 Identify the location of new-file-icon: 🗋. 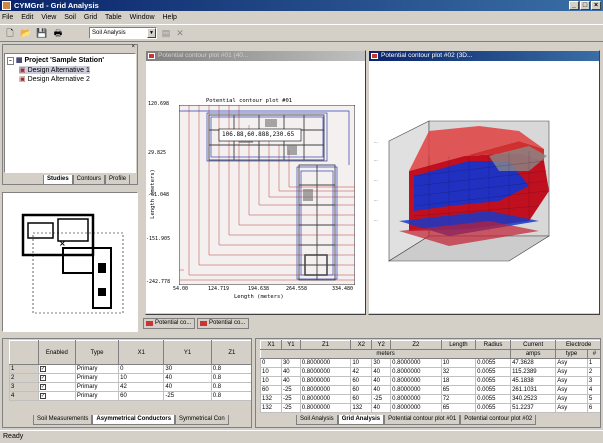
(10, 33).